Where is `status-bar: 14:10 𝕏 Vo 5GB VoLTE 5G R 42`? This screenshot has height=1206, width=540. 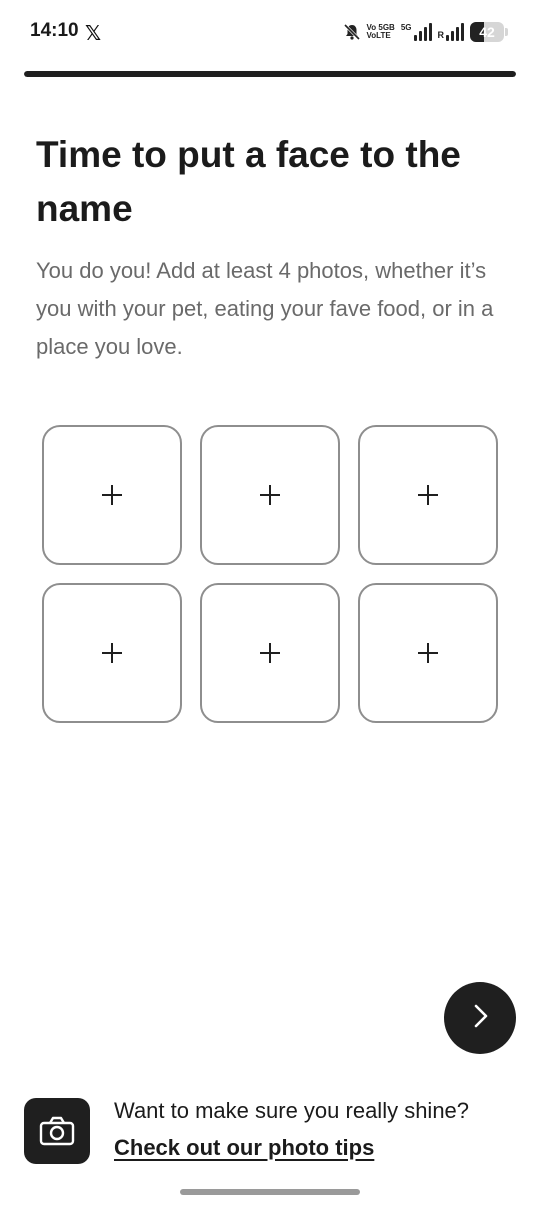
status-bar: 14:10 𝕏 Vo 5GB VoLTE 5G R 42 is located at coordinates (270, 31).